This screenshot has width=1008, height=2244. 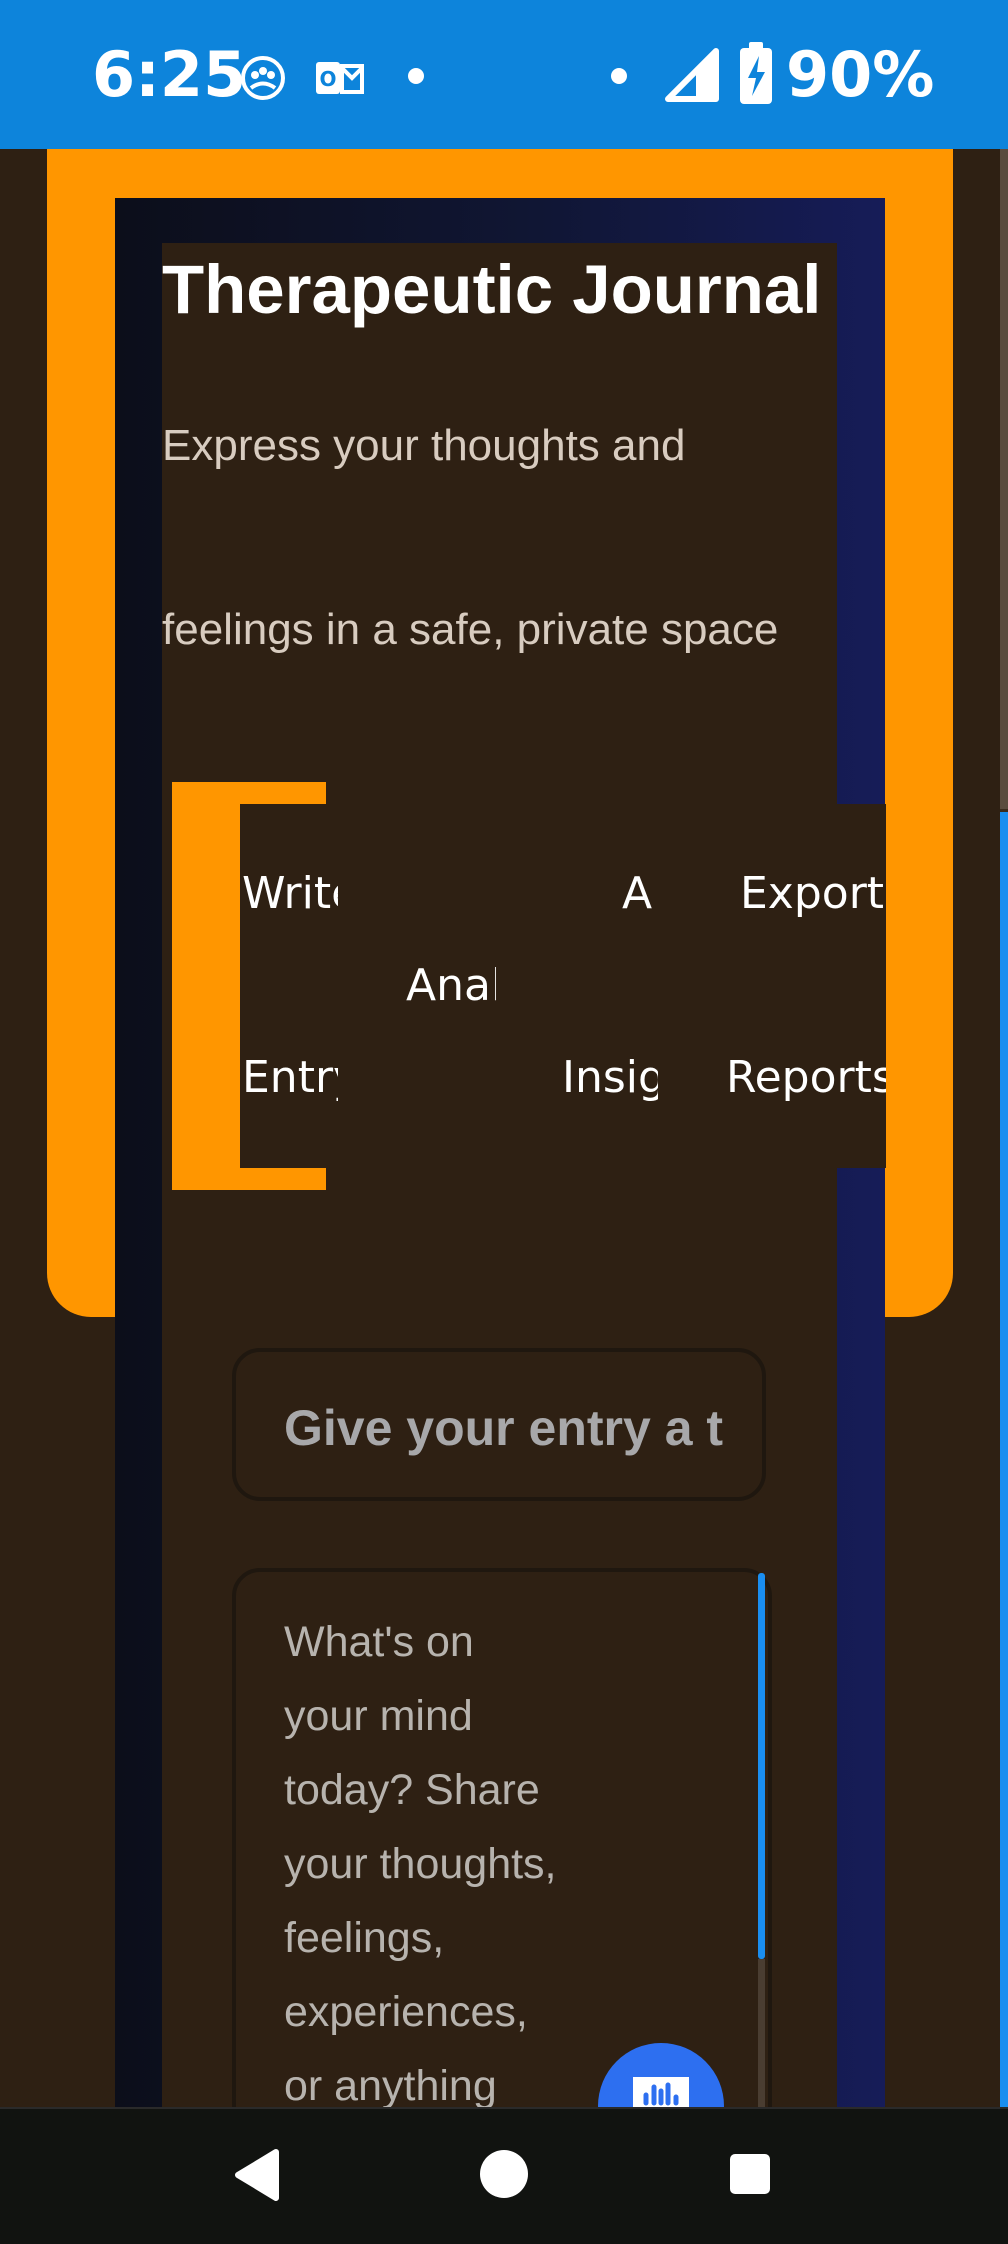 I want to click on status-bar: 6:25 O 90%, so click(x=504, y=74).